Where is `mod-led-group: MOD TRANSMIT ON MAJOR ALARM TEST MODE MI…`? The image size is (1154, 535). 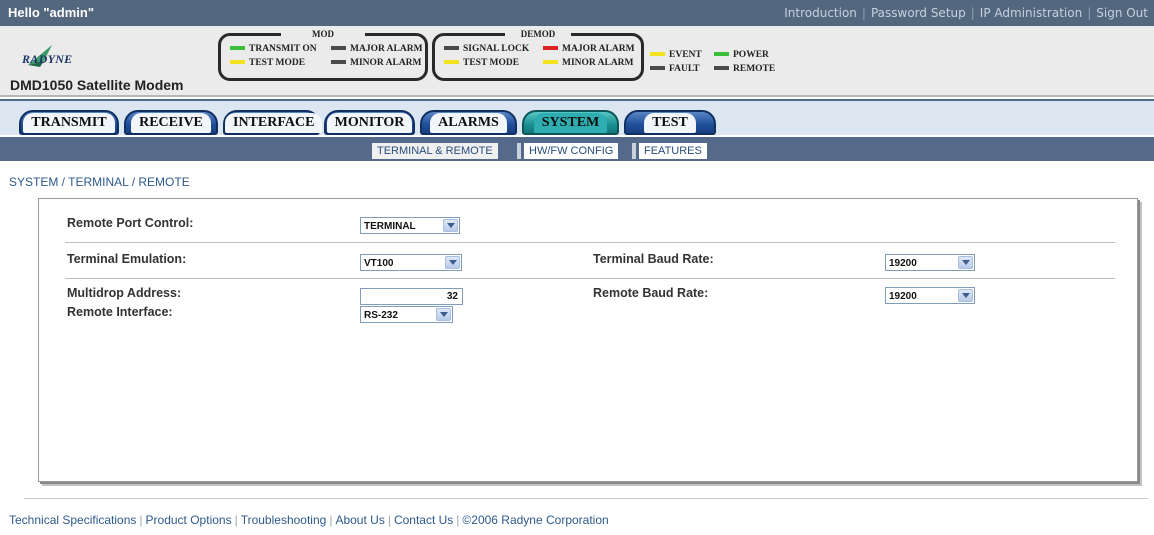
mod-led-group: MOD TRANSMIT ON MAJOR ALARM TEST MODE MI… is located at coordinates (323, 55).